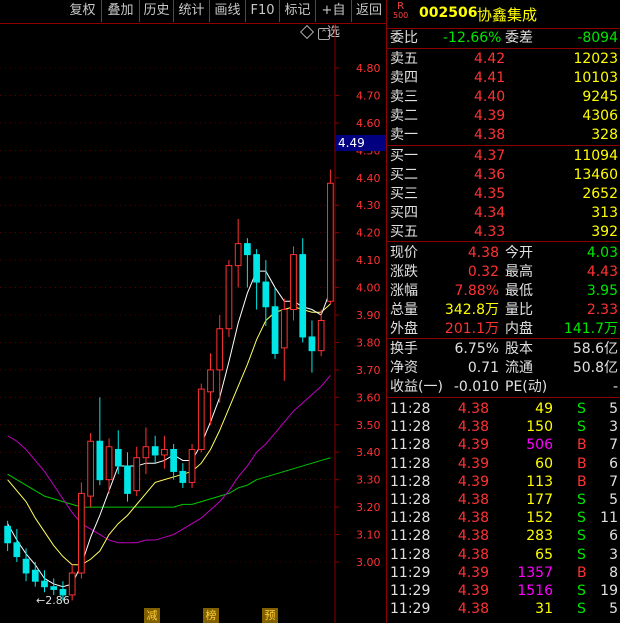 The image size is (620, 623). Describe the element at coordinates (595, 175) in the screenshot. I see `bid-volume: 13460` at that location.